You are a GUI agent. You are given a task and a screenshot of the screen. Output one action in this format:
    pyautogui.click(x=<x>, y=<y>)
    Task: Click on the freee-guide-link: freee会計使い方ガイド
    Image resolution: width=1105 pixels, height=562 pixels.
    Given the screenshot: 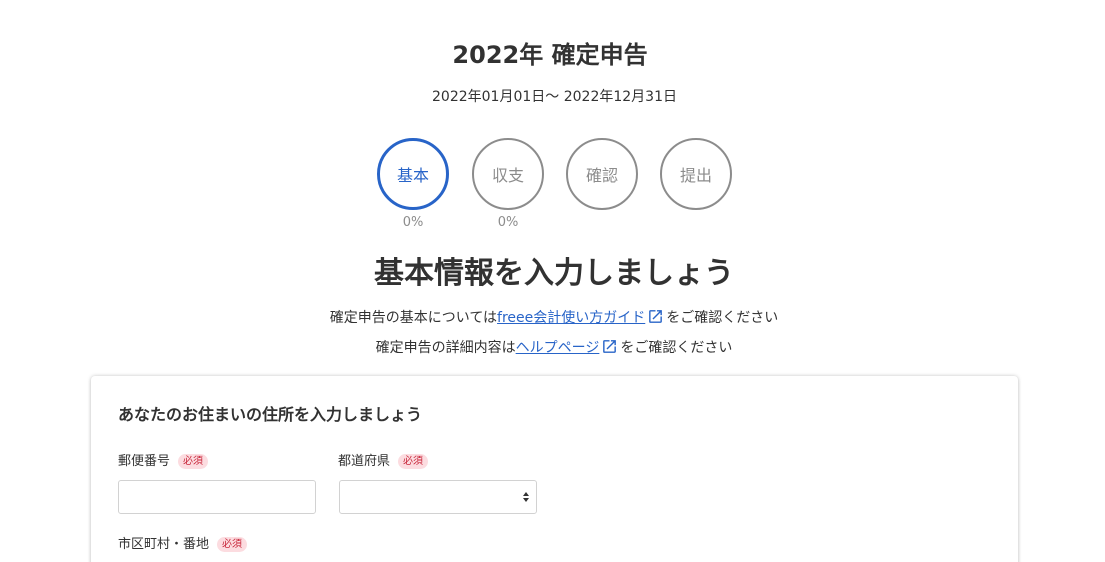 What is the action you would take?
    pyautogui.click(x=571, y=318)
    